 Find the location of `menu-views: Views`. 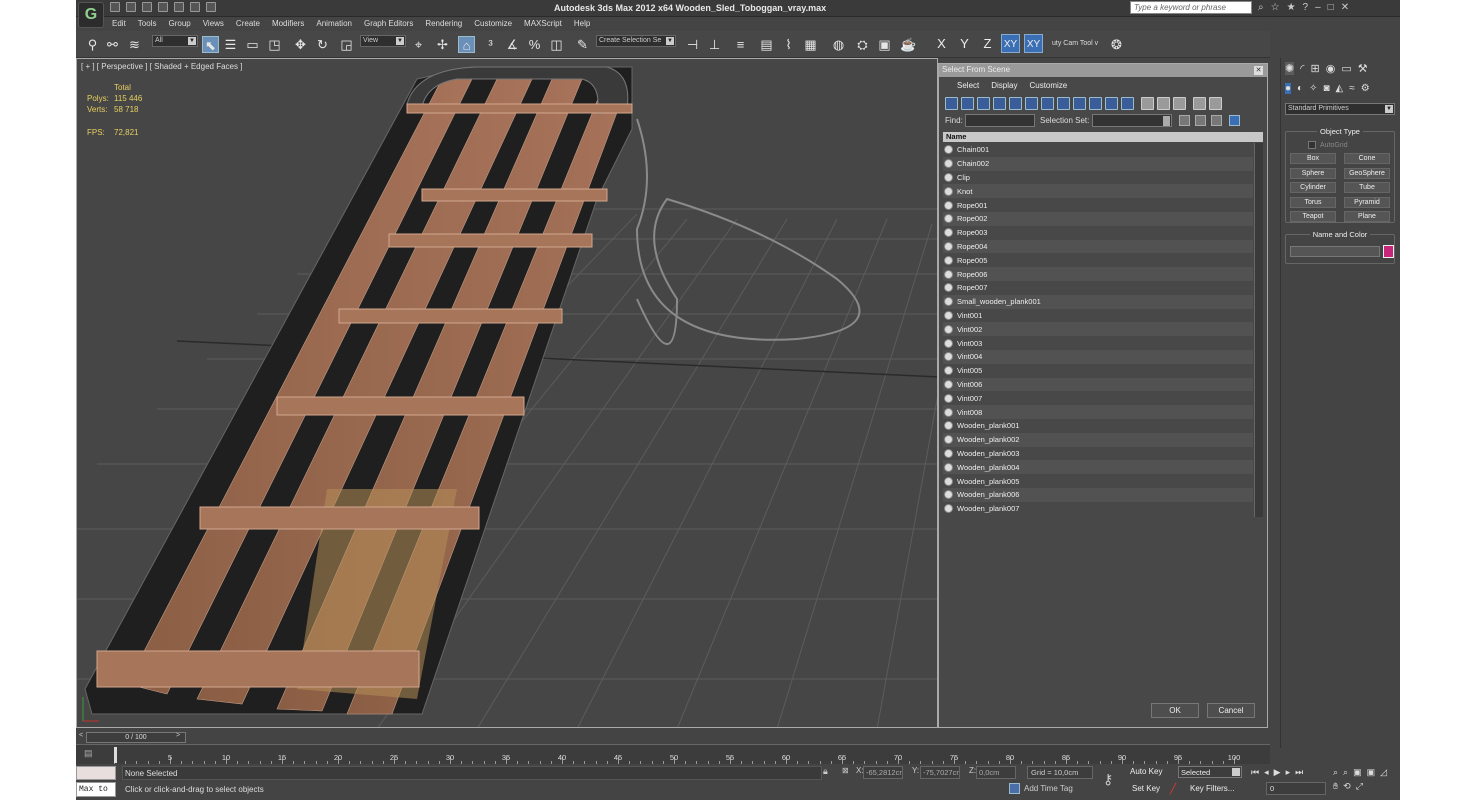

menu-views: Views is located at coordinates (213, 24).